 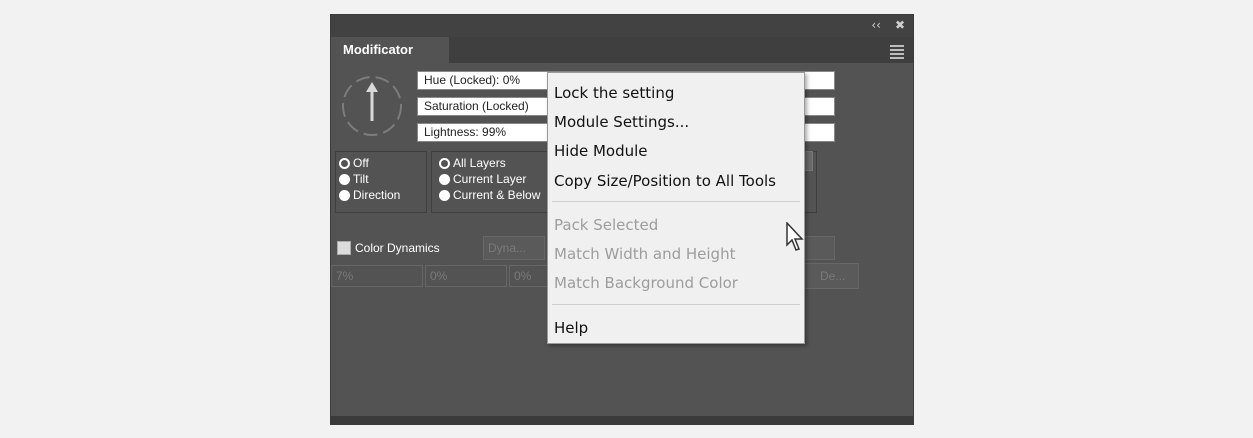 I want to click on radio-all-layers: All Layers, so click(x=489, y=163).